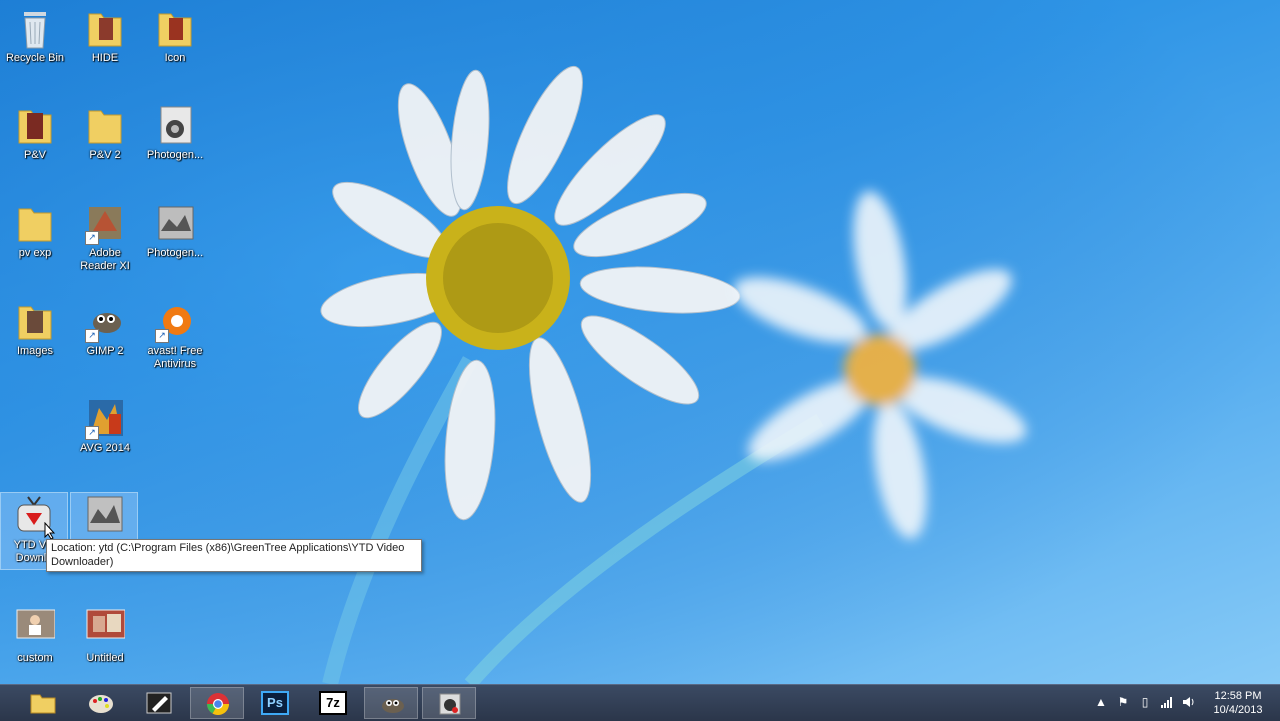  What do you see at coordinates (105, 223) in the screenshot?
I see `adobe-reader-icon: ↗` at bounding box center [105, 223].